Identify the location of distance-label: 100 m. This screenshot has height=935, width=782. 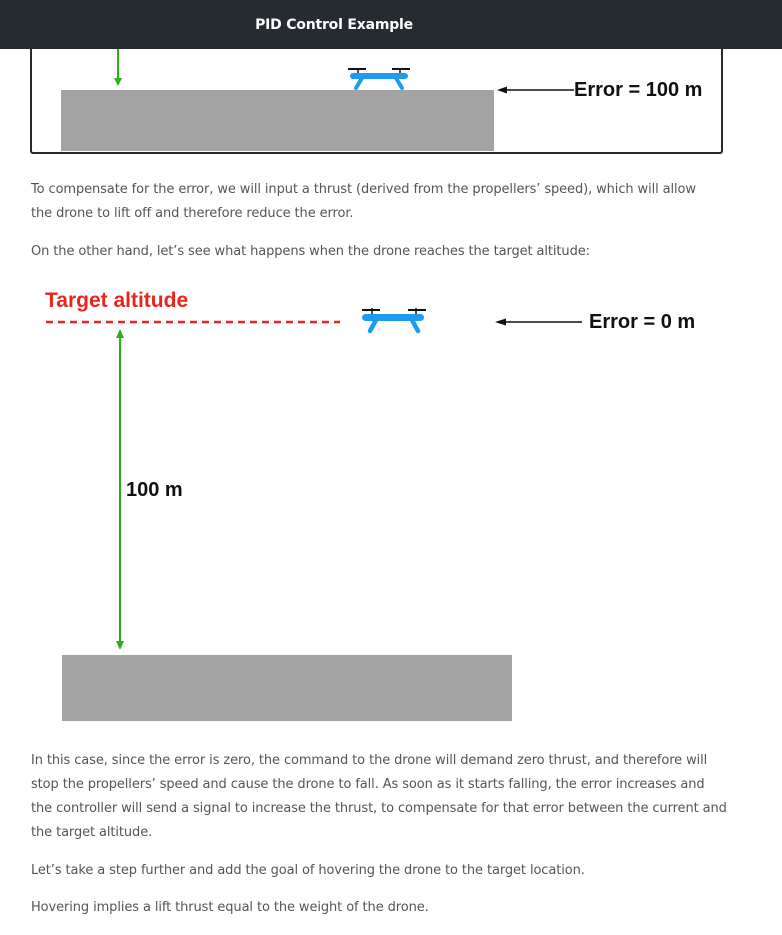
(154, 490).